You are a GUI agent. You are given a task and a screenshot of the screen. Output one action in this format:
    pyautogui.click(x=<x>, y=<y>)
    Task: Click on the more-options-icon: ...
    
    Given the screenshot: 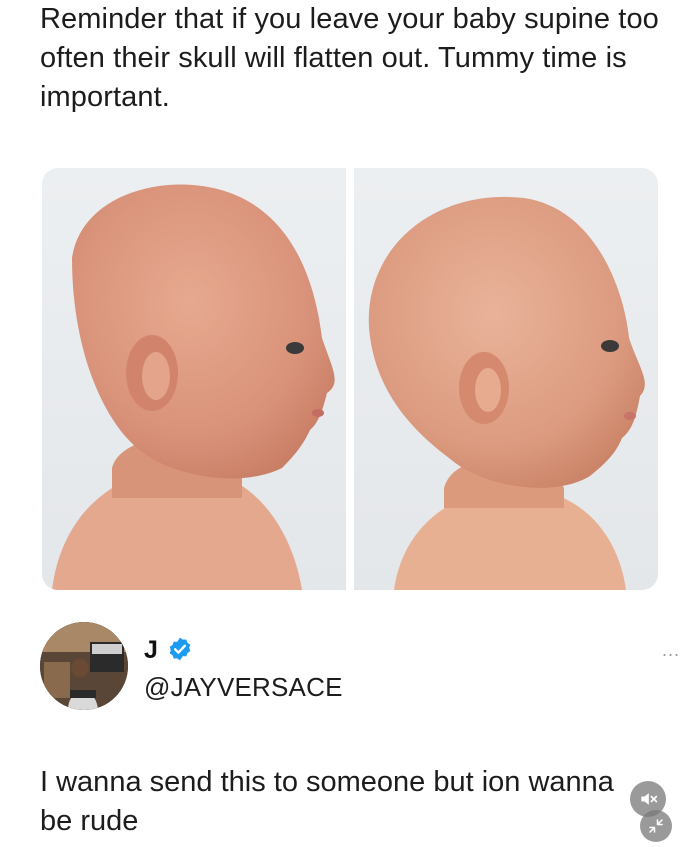 What is the action you would take?
    pyautogui.click(x=671, y=650)
    